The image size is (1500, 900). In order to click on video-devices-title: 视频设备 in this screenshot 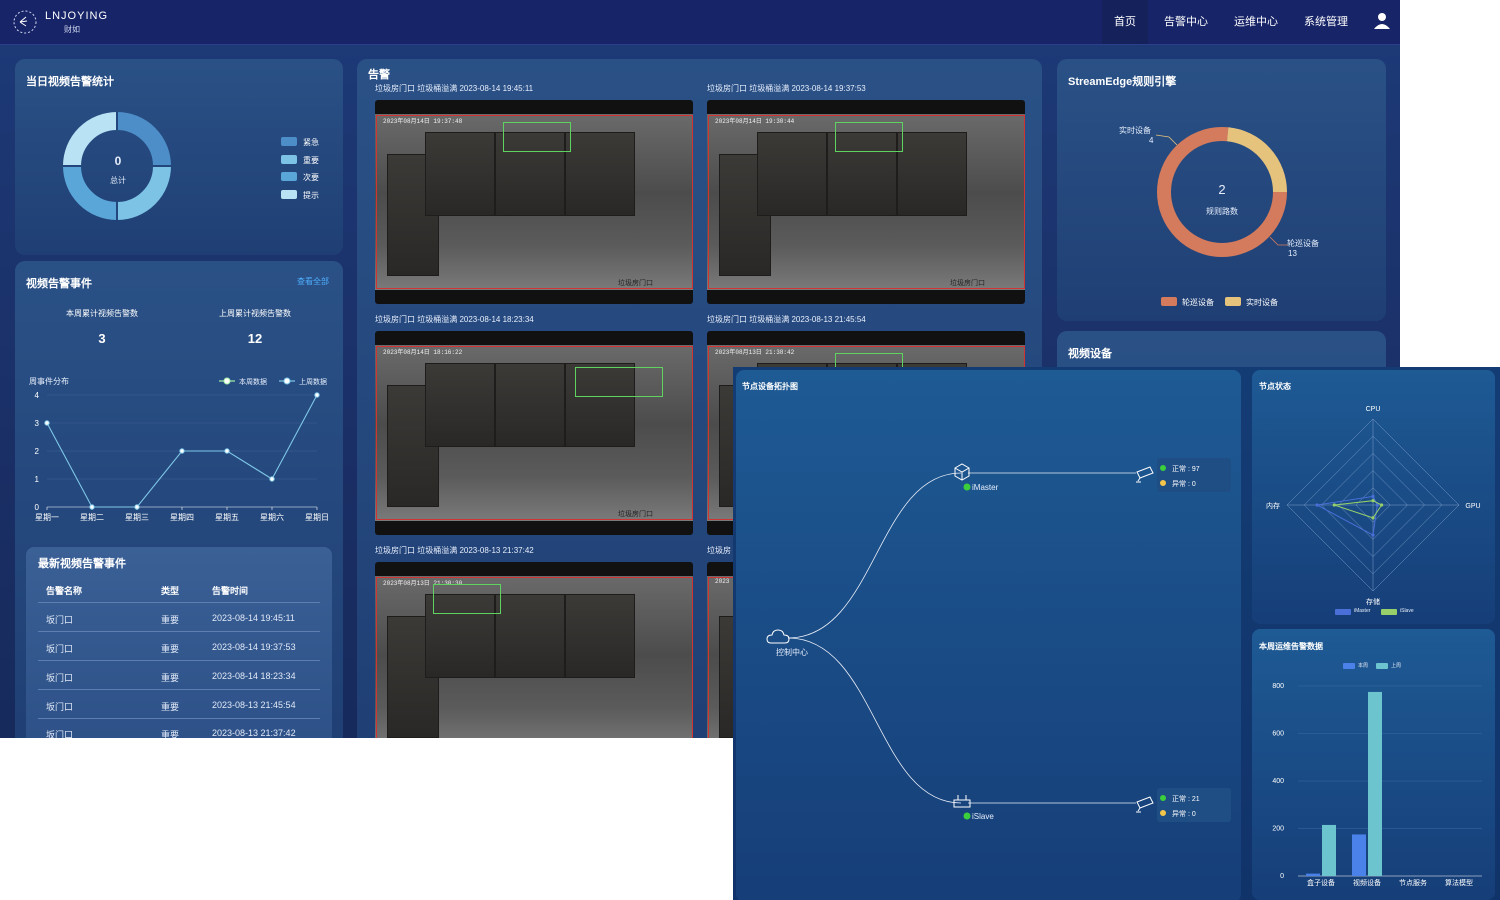, I will do `click(1090, 354)`.